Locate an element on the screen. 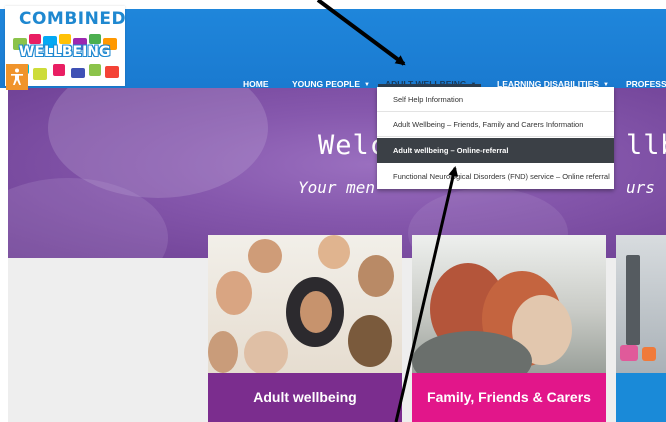 Image resolution: width=666 pixels, height=422 pixels. accessibility-icon is located at coordinates (17, 76).